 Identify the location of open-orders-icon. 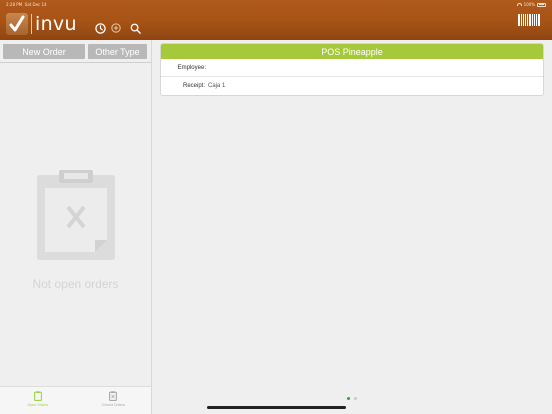
(37, 396).